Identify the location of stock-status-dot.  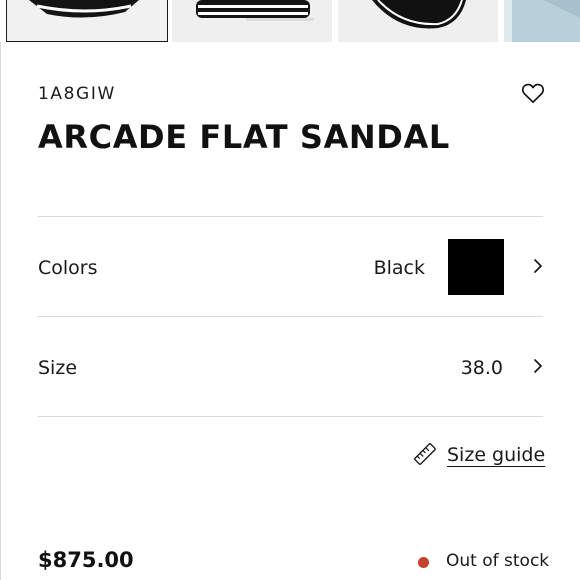
(423, 562).